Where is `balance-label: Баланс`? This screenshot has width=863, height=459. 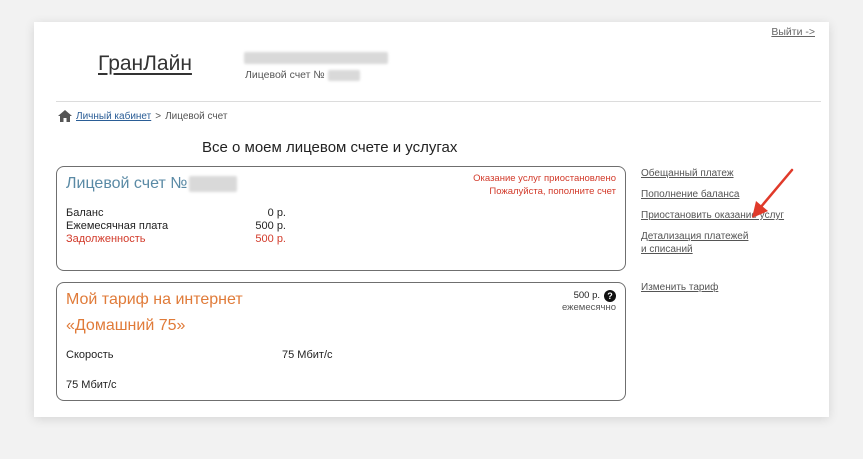
balance-label: Баланс is located at coordinates (85, 213).